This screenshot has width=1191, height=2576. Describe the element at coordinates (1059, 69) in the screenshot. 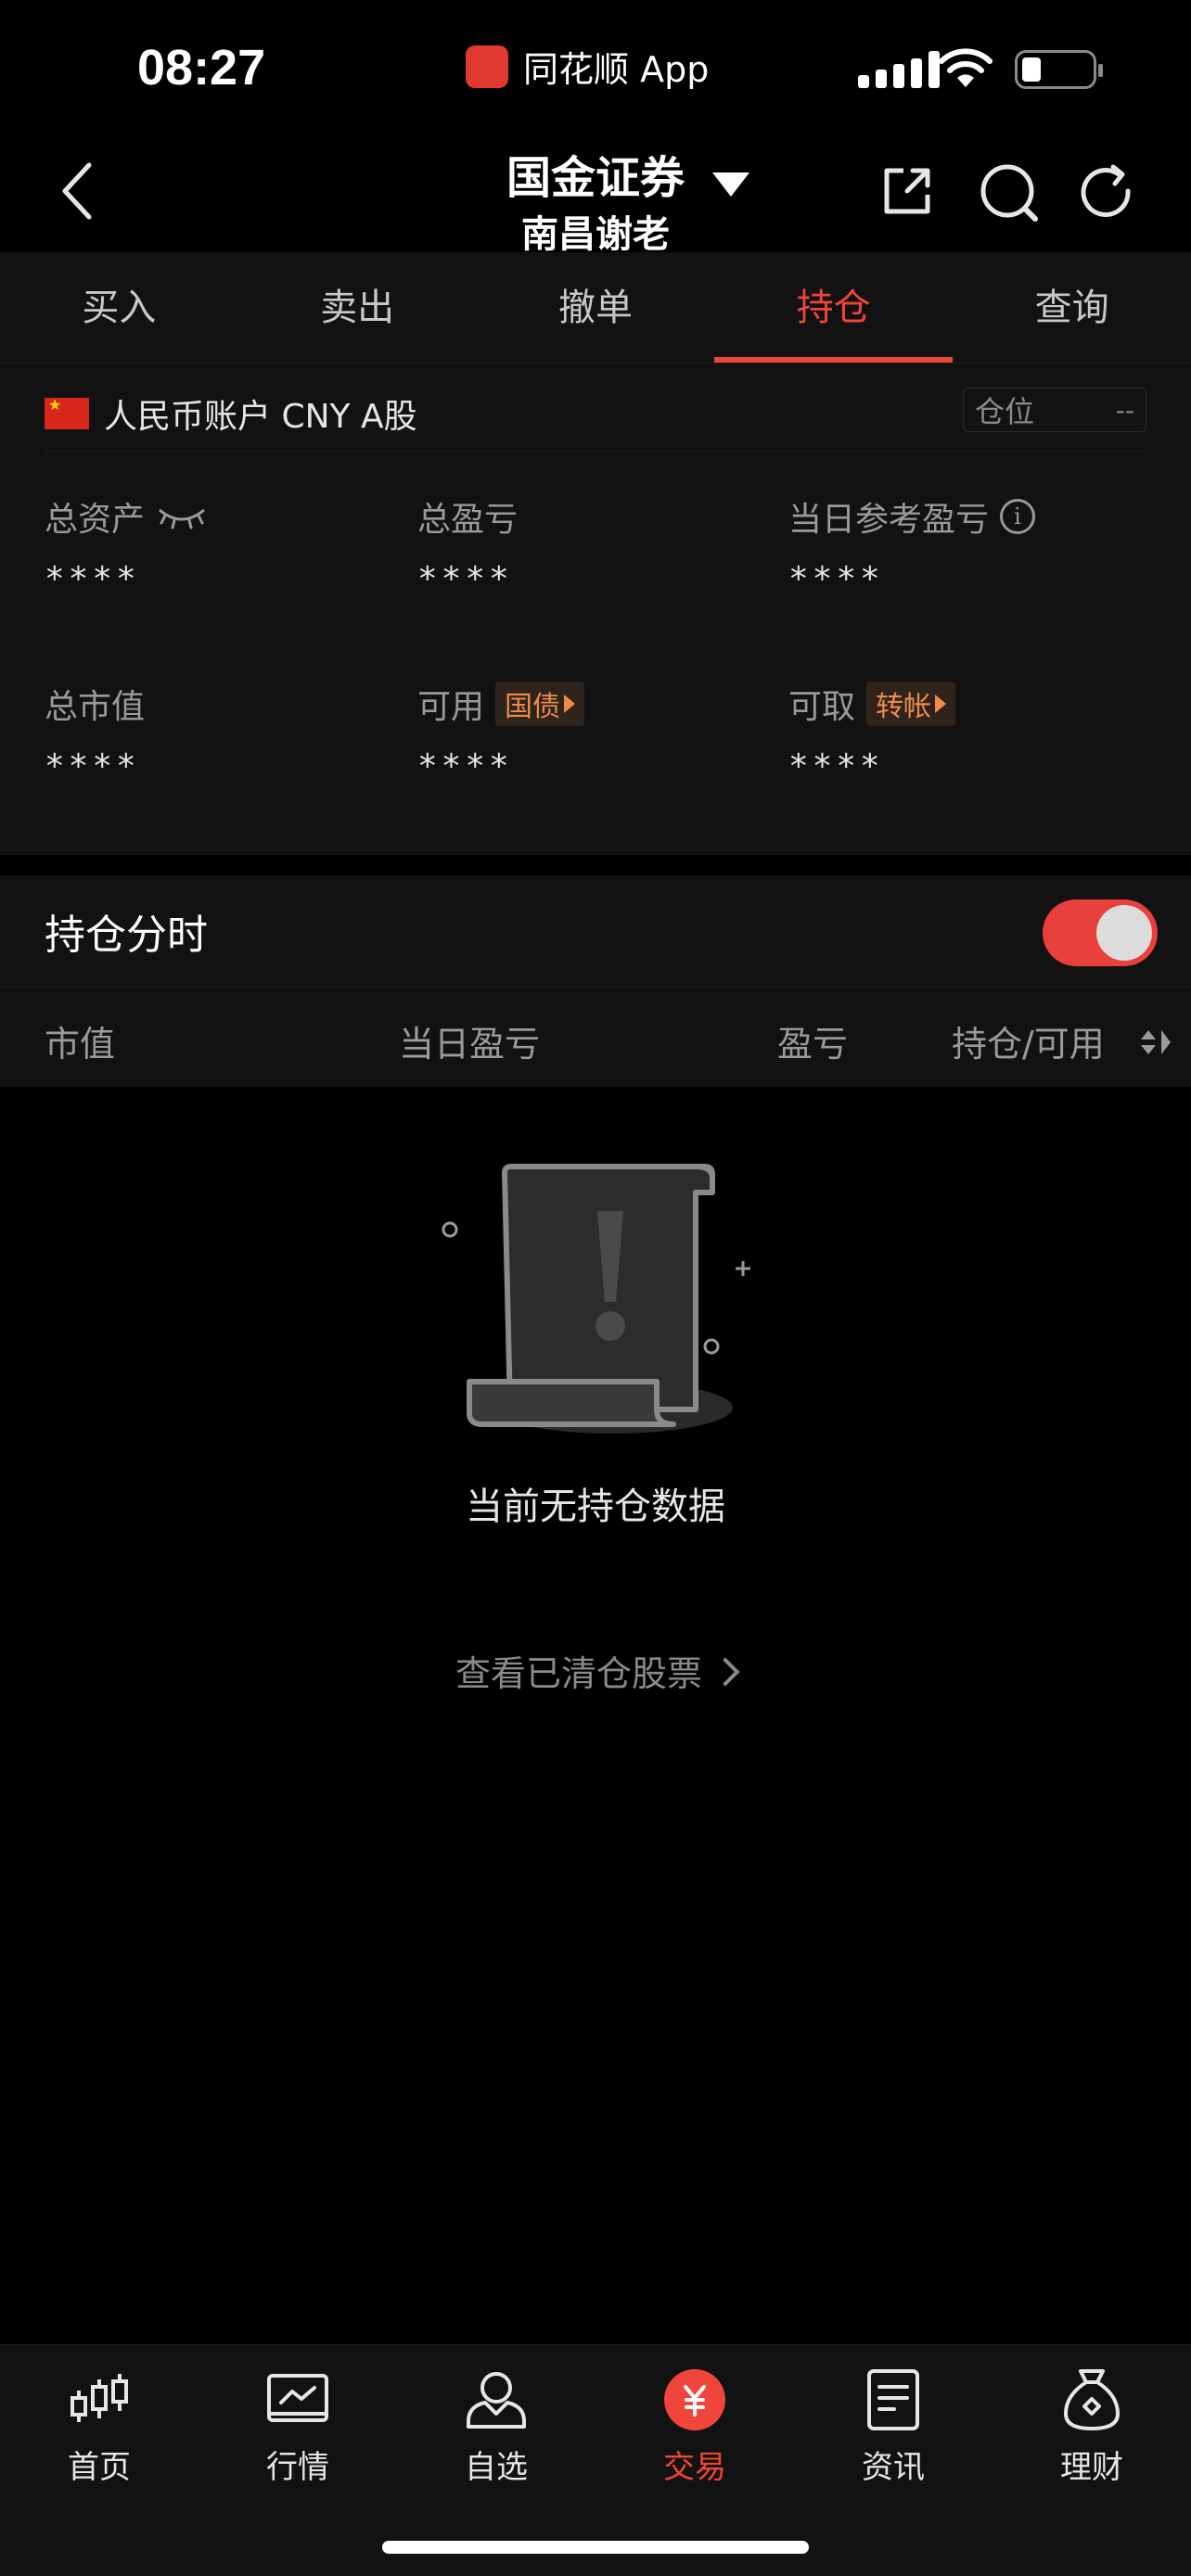

I see `battery-icon` at that location.